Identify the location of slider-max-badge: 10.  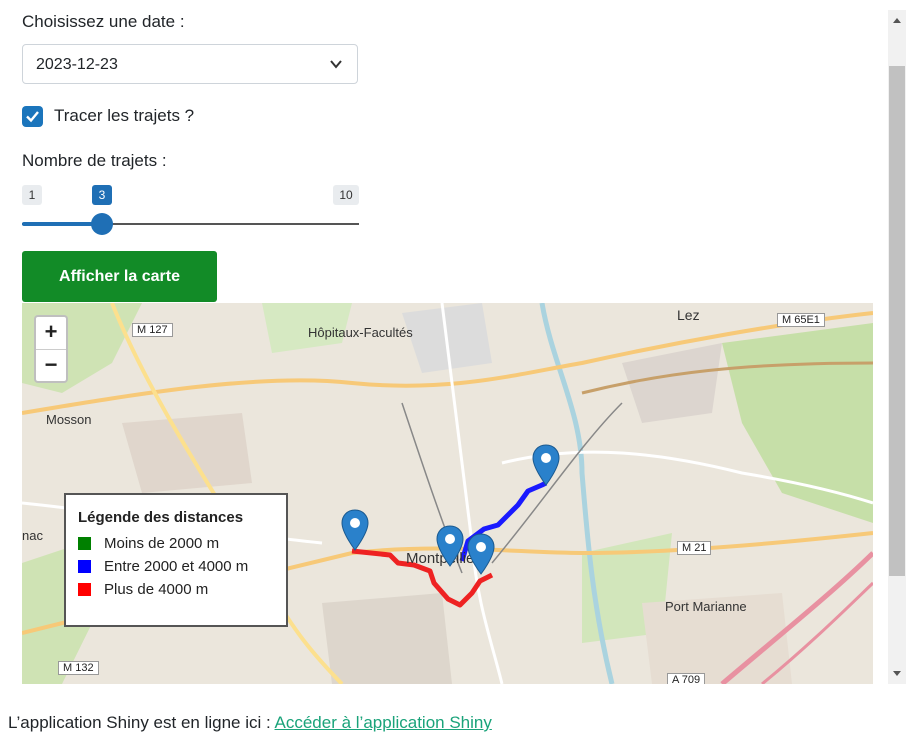
(346, 195).